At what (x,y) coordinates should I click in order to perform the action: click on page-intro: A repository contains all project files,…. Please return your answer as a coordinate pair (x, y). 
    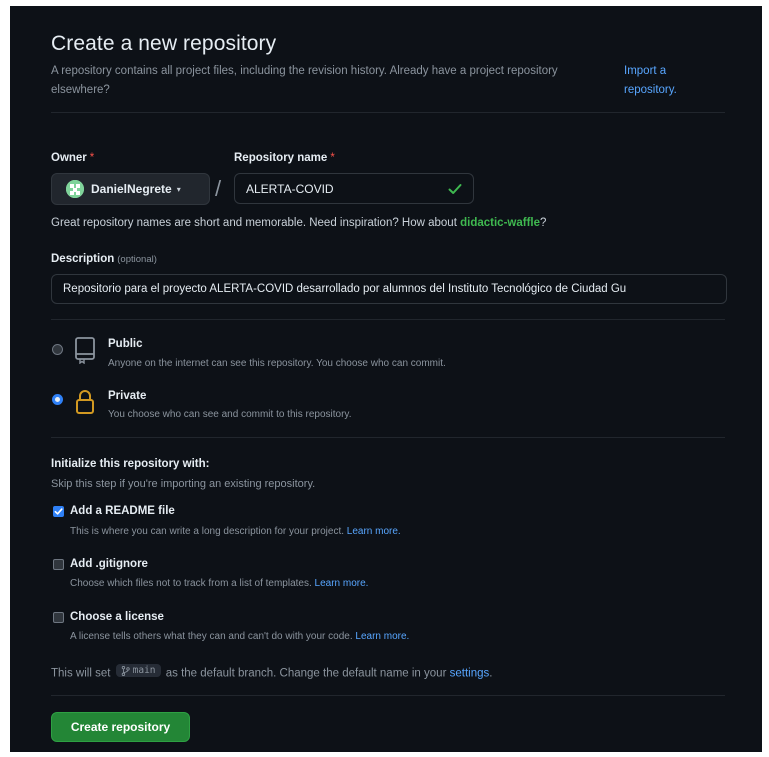
    Looking at the image, I should click on (304, 80).